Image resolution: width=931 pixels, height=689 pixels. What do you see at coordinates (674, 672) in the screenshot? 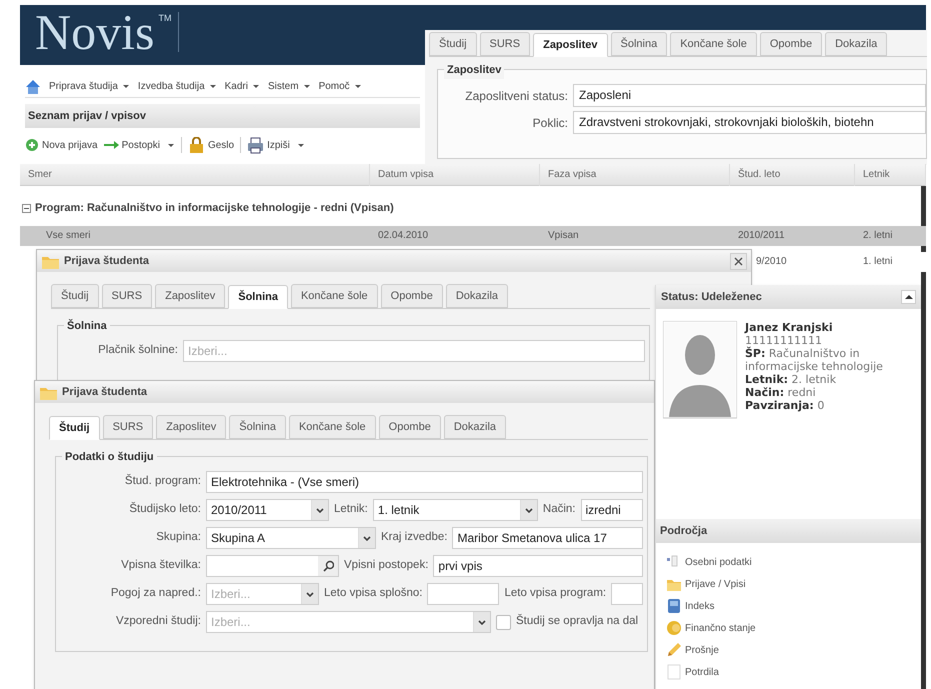
I see `page-icon` at bounding box center [674, 672].